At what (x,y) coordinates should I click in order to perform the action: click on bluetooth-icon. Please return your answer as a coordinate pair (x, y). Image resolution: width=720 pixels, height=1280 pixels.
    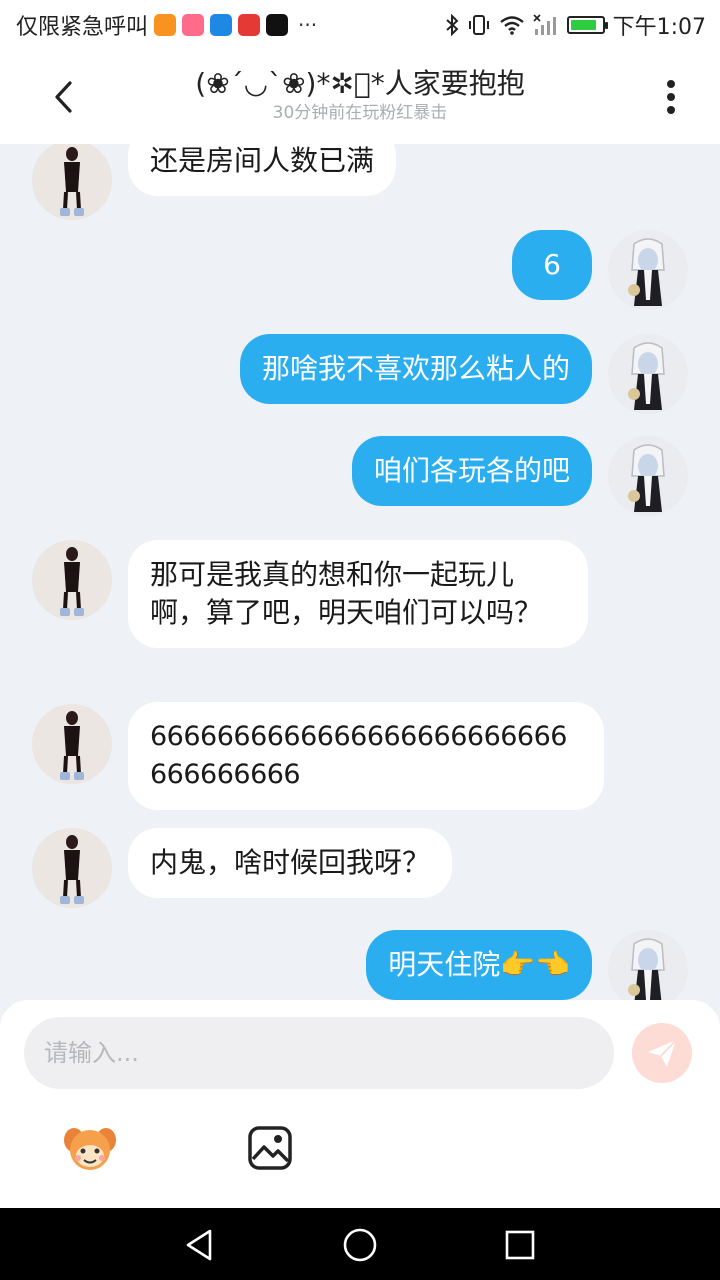
    Looking at the image, I should click on (452, 25).